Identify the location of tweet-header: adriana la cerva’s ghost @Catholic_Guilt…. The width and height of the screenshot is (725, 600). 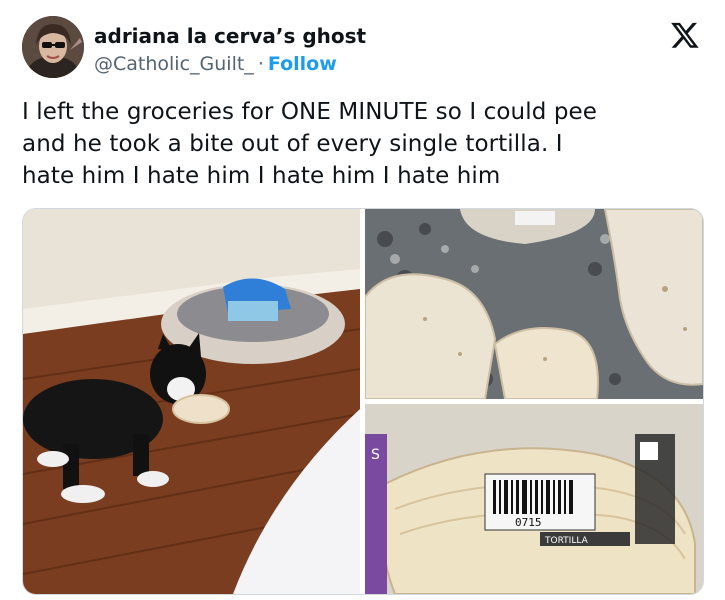
(362, 49).